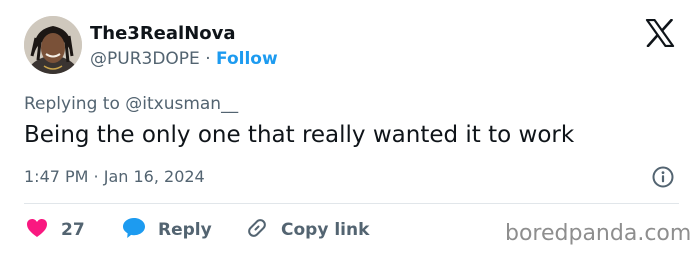 Image resolution: width=700 pixels, height=256 pixels. I want to click on reply-bubble-icon, so click(134, 230).